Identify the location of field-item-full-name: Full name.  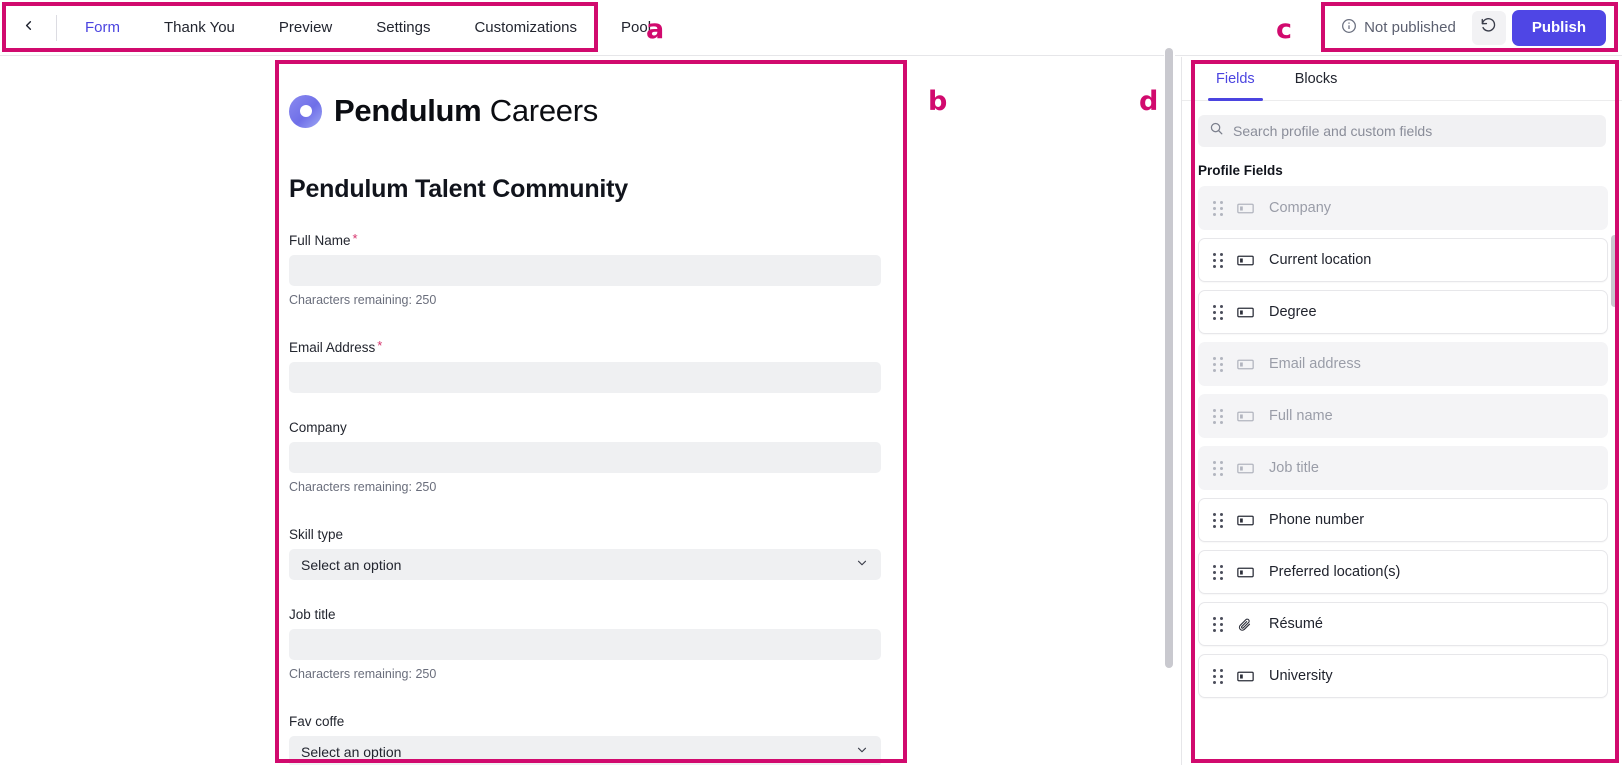
(1403, 416).